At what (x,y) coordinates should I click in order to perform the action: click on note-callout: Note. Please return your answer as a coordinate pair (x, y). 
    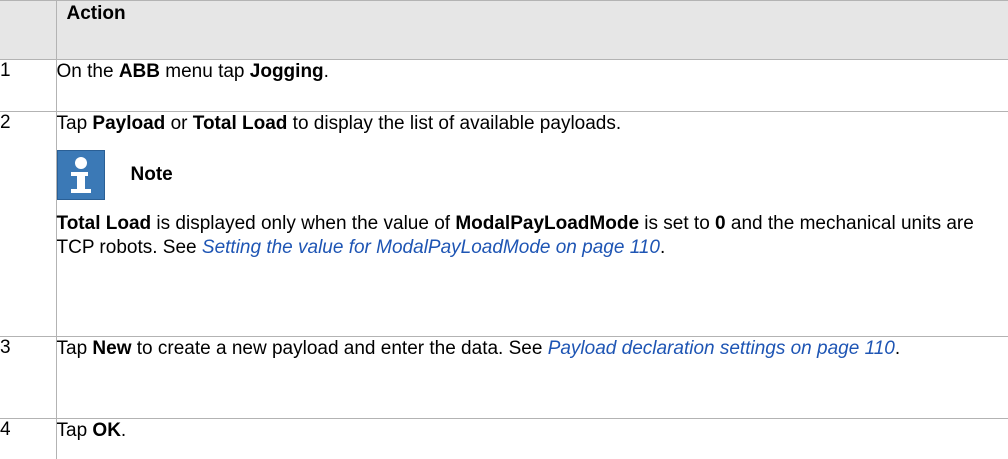
    Looking at the image, I should click on (532, 175).